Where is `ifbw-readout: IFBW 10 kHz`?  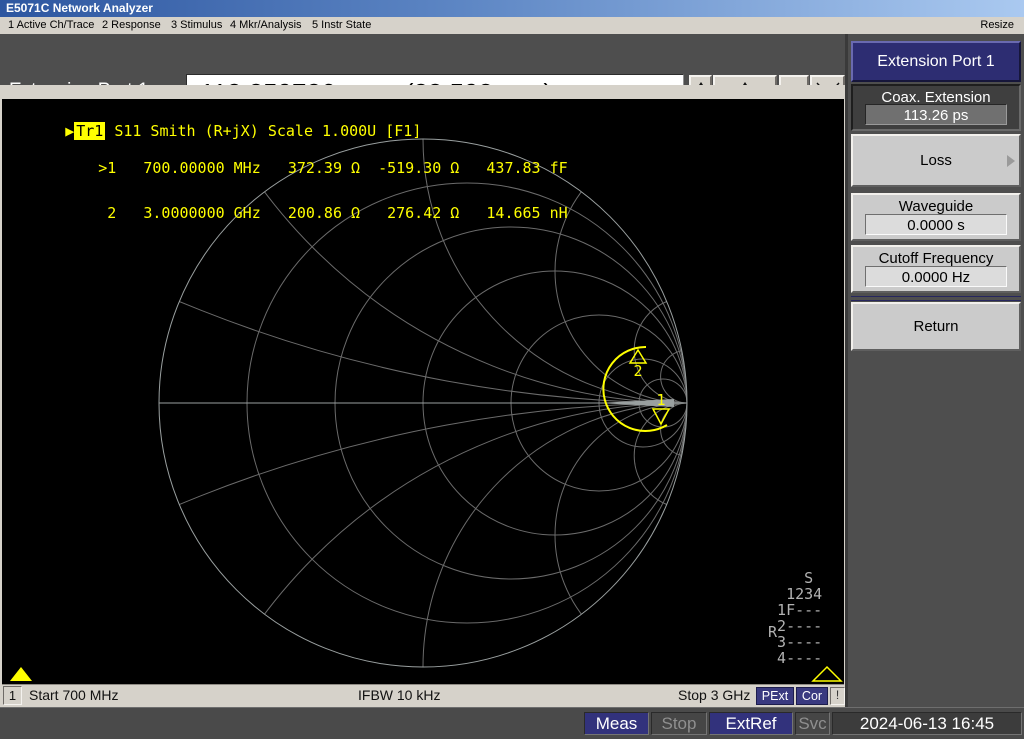 ifbw-readout: IFBW 10 kHz is located at coordinates (399, 695).